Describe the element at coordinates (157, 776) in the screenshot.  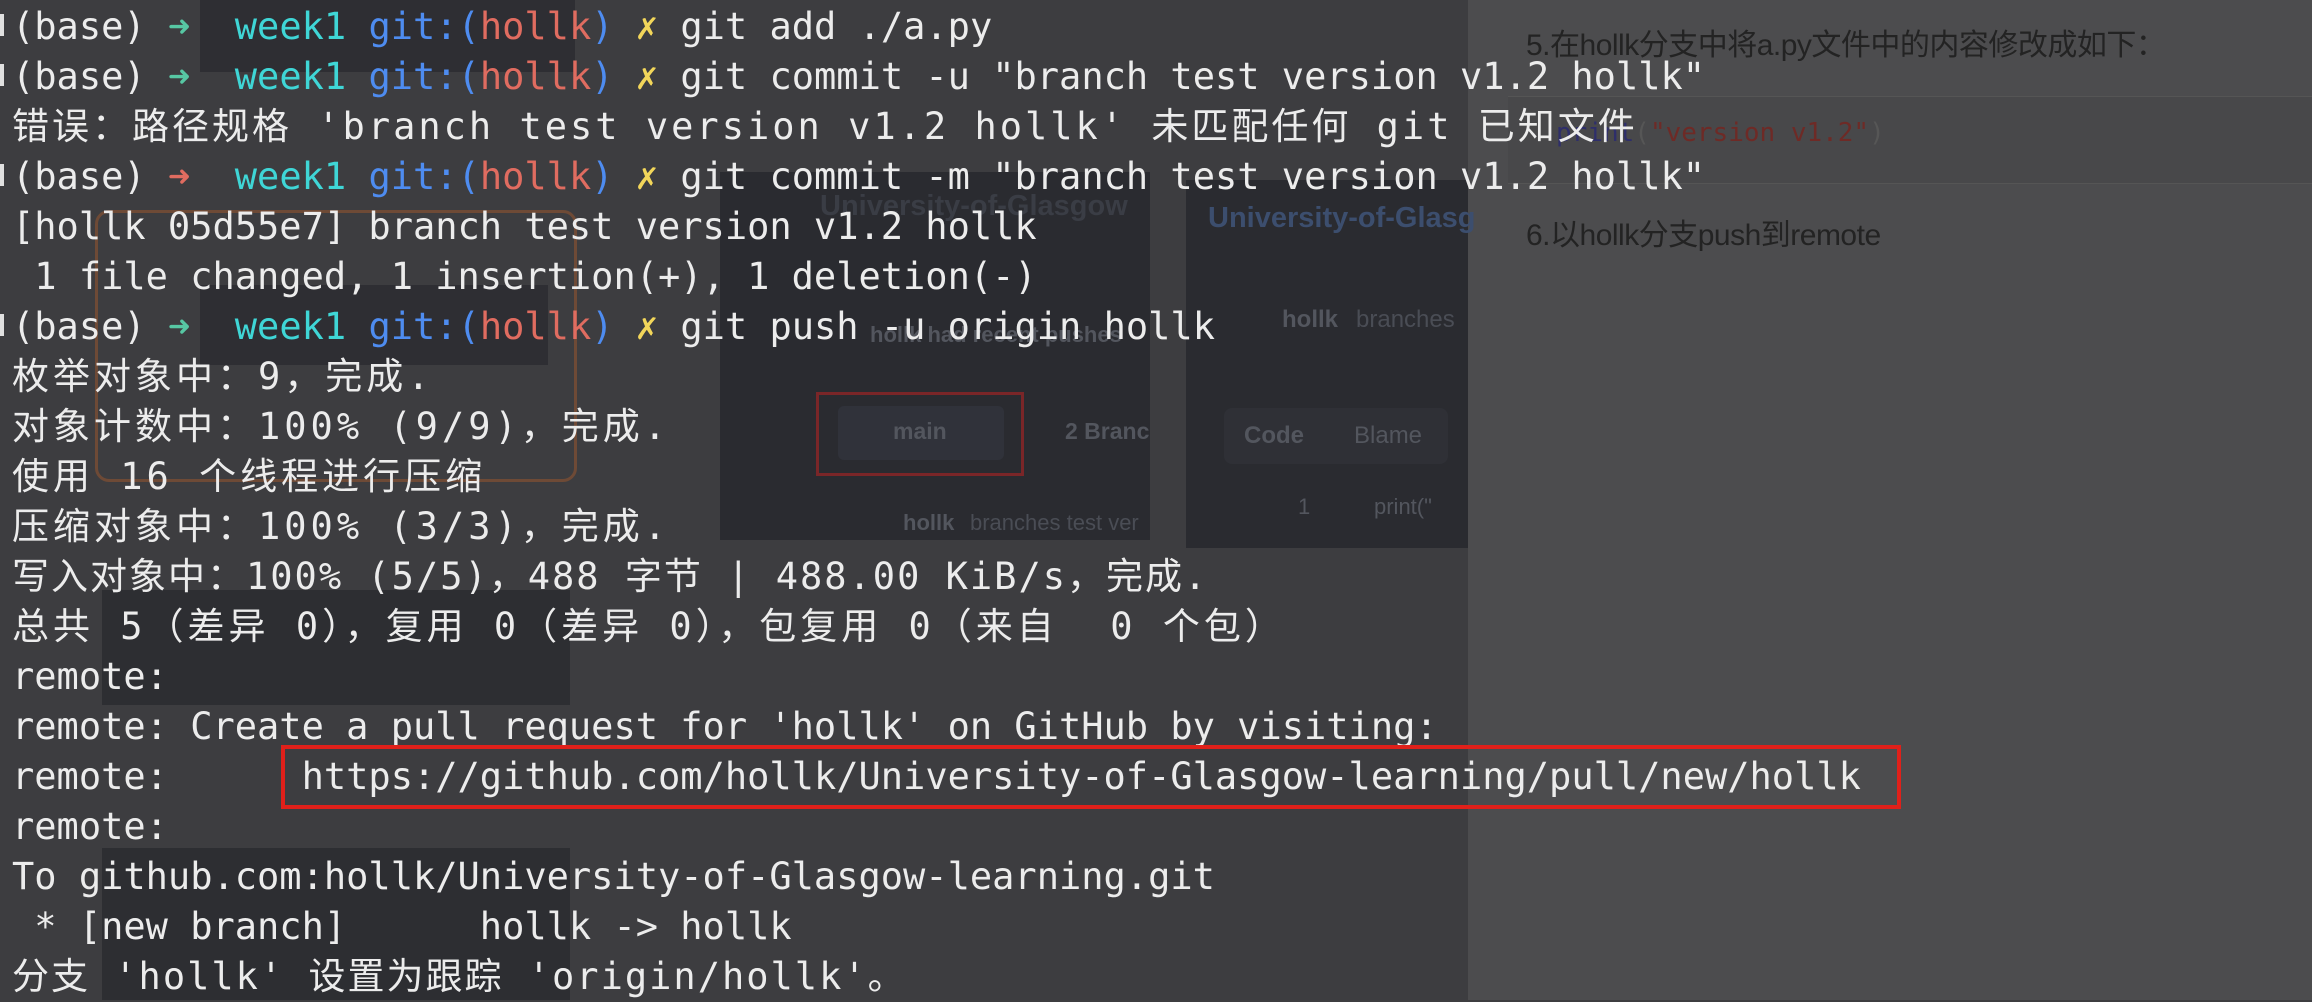
I see `remote-prefix: remote:` at that location.